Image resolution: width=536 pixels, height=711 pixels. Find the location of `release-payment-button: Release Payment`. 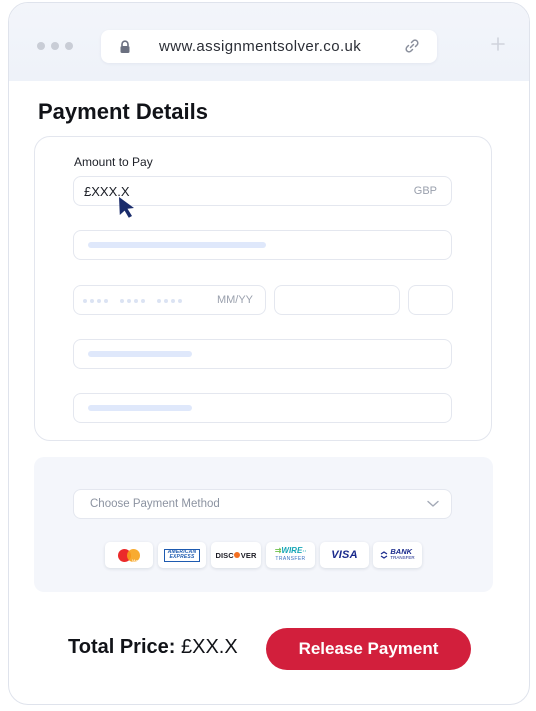

release-payment-button: Release Payment is located at coordinates (368, 649).